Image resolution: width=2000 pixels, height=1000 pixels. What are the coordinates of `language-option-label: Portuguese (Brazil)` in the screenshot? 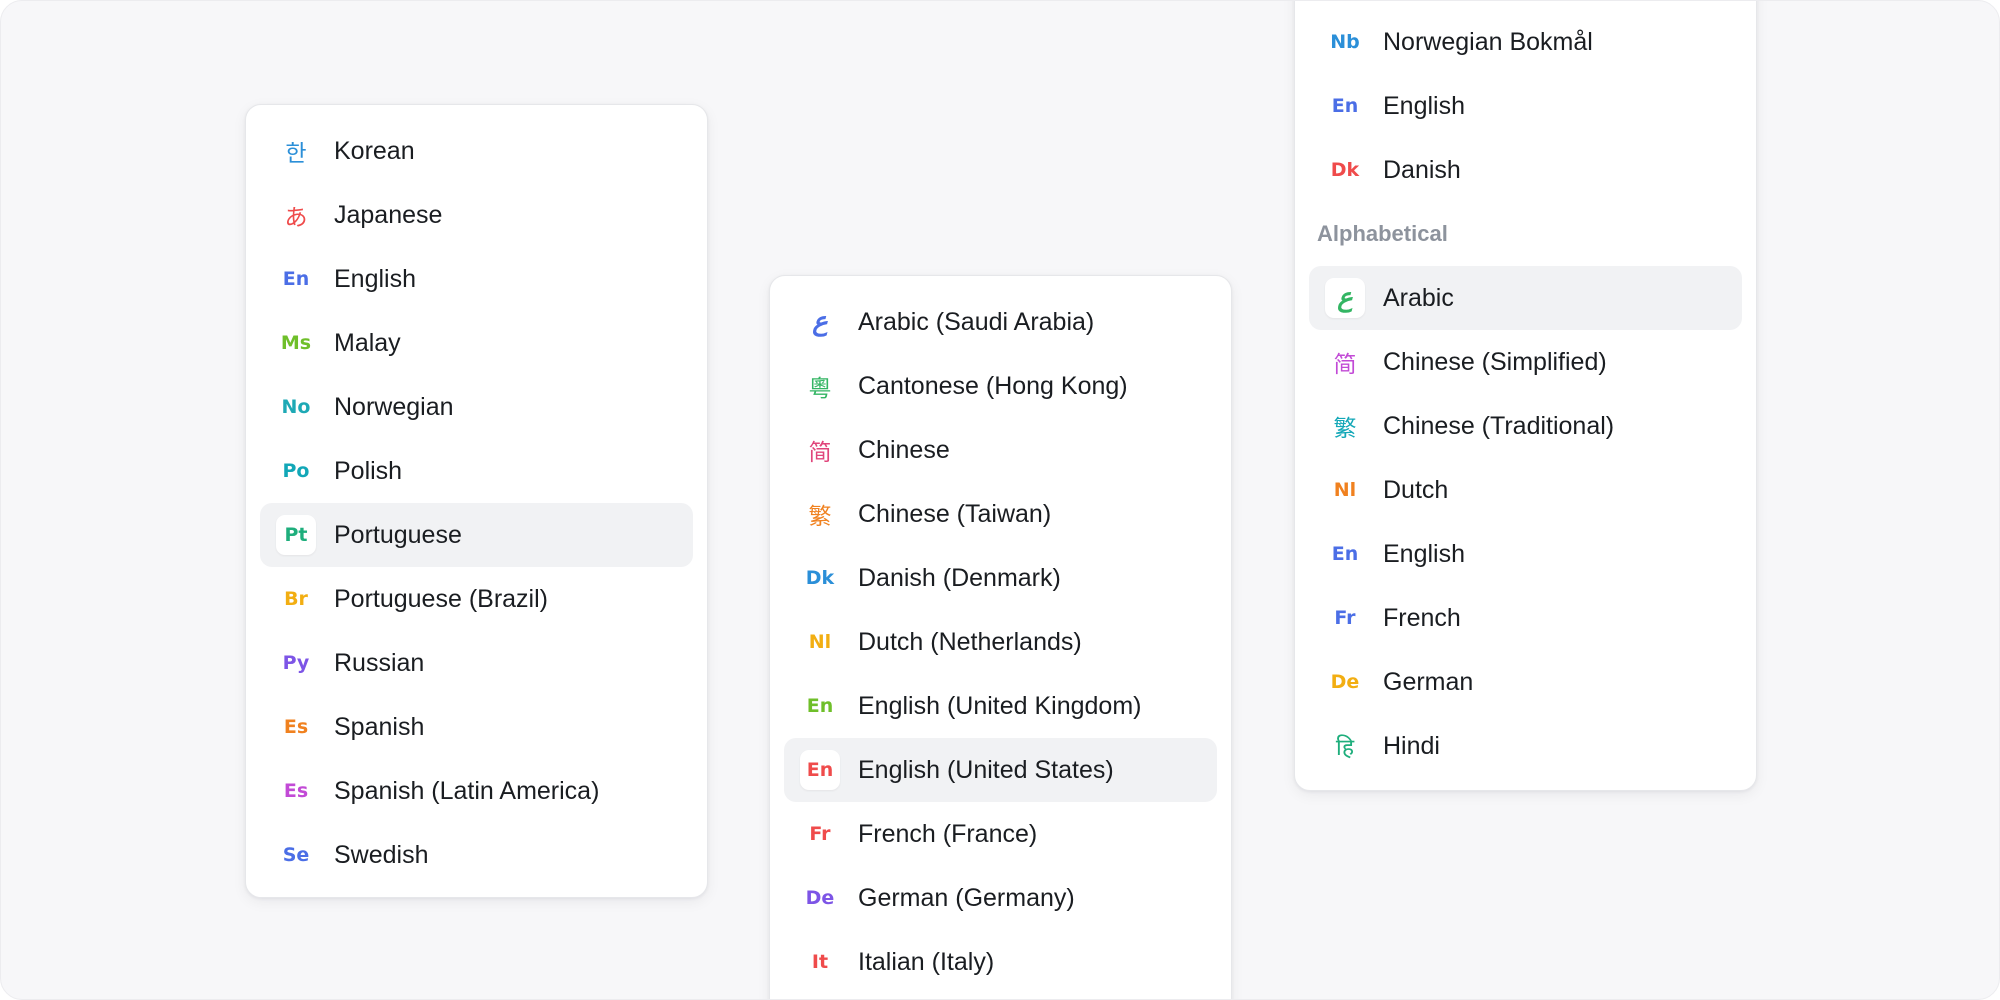 It's located at (441, 598).